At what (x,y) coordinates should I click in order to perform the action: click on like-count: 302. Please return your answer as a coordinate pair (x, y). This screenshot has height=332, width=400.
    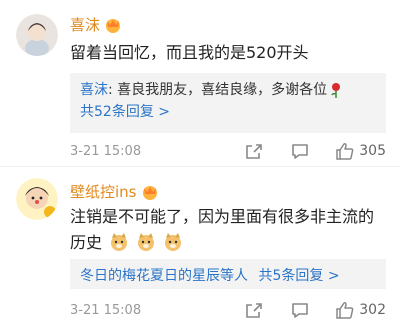
    Looking at the image, I should click on (372, 310).